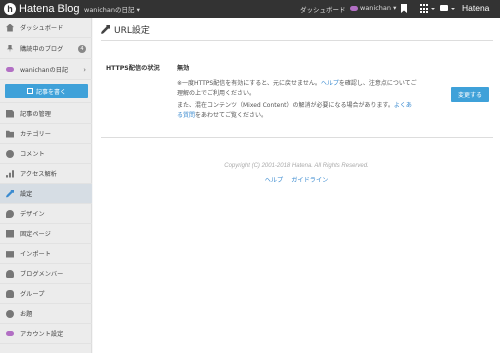  I want to click on sidebar-item-label: グループ, so click(32, 294).